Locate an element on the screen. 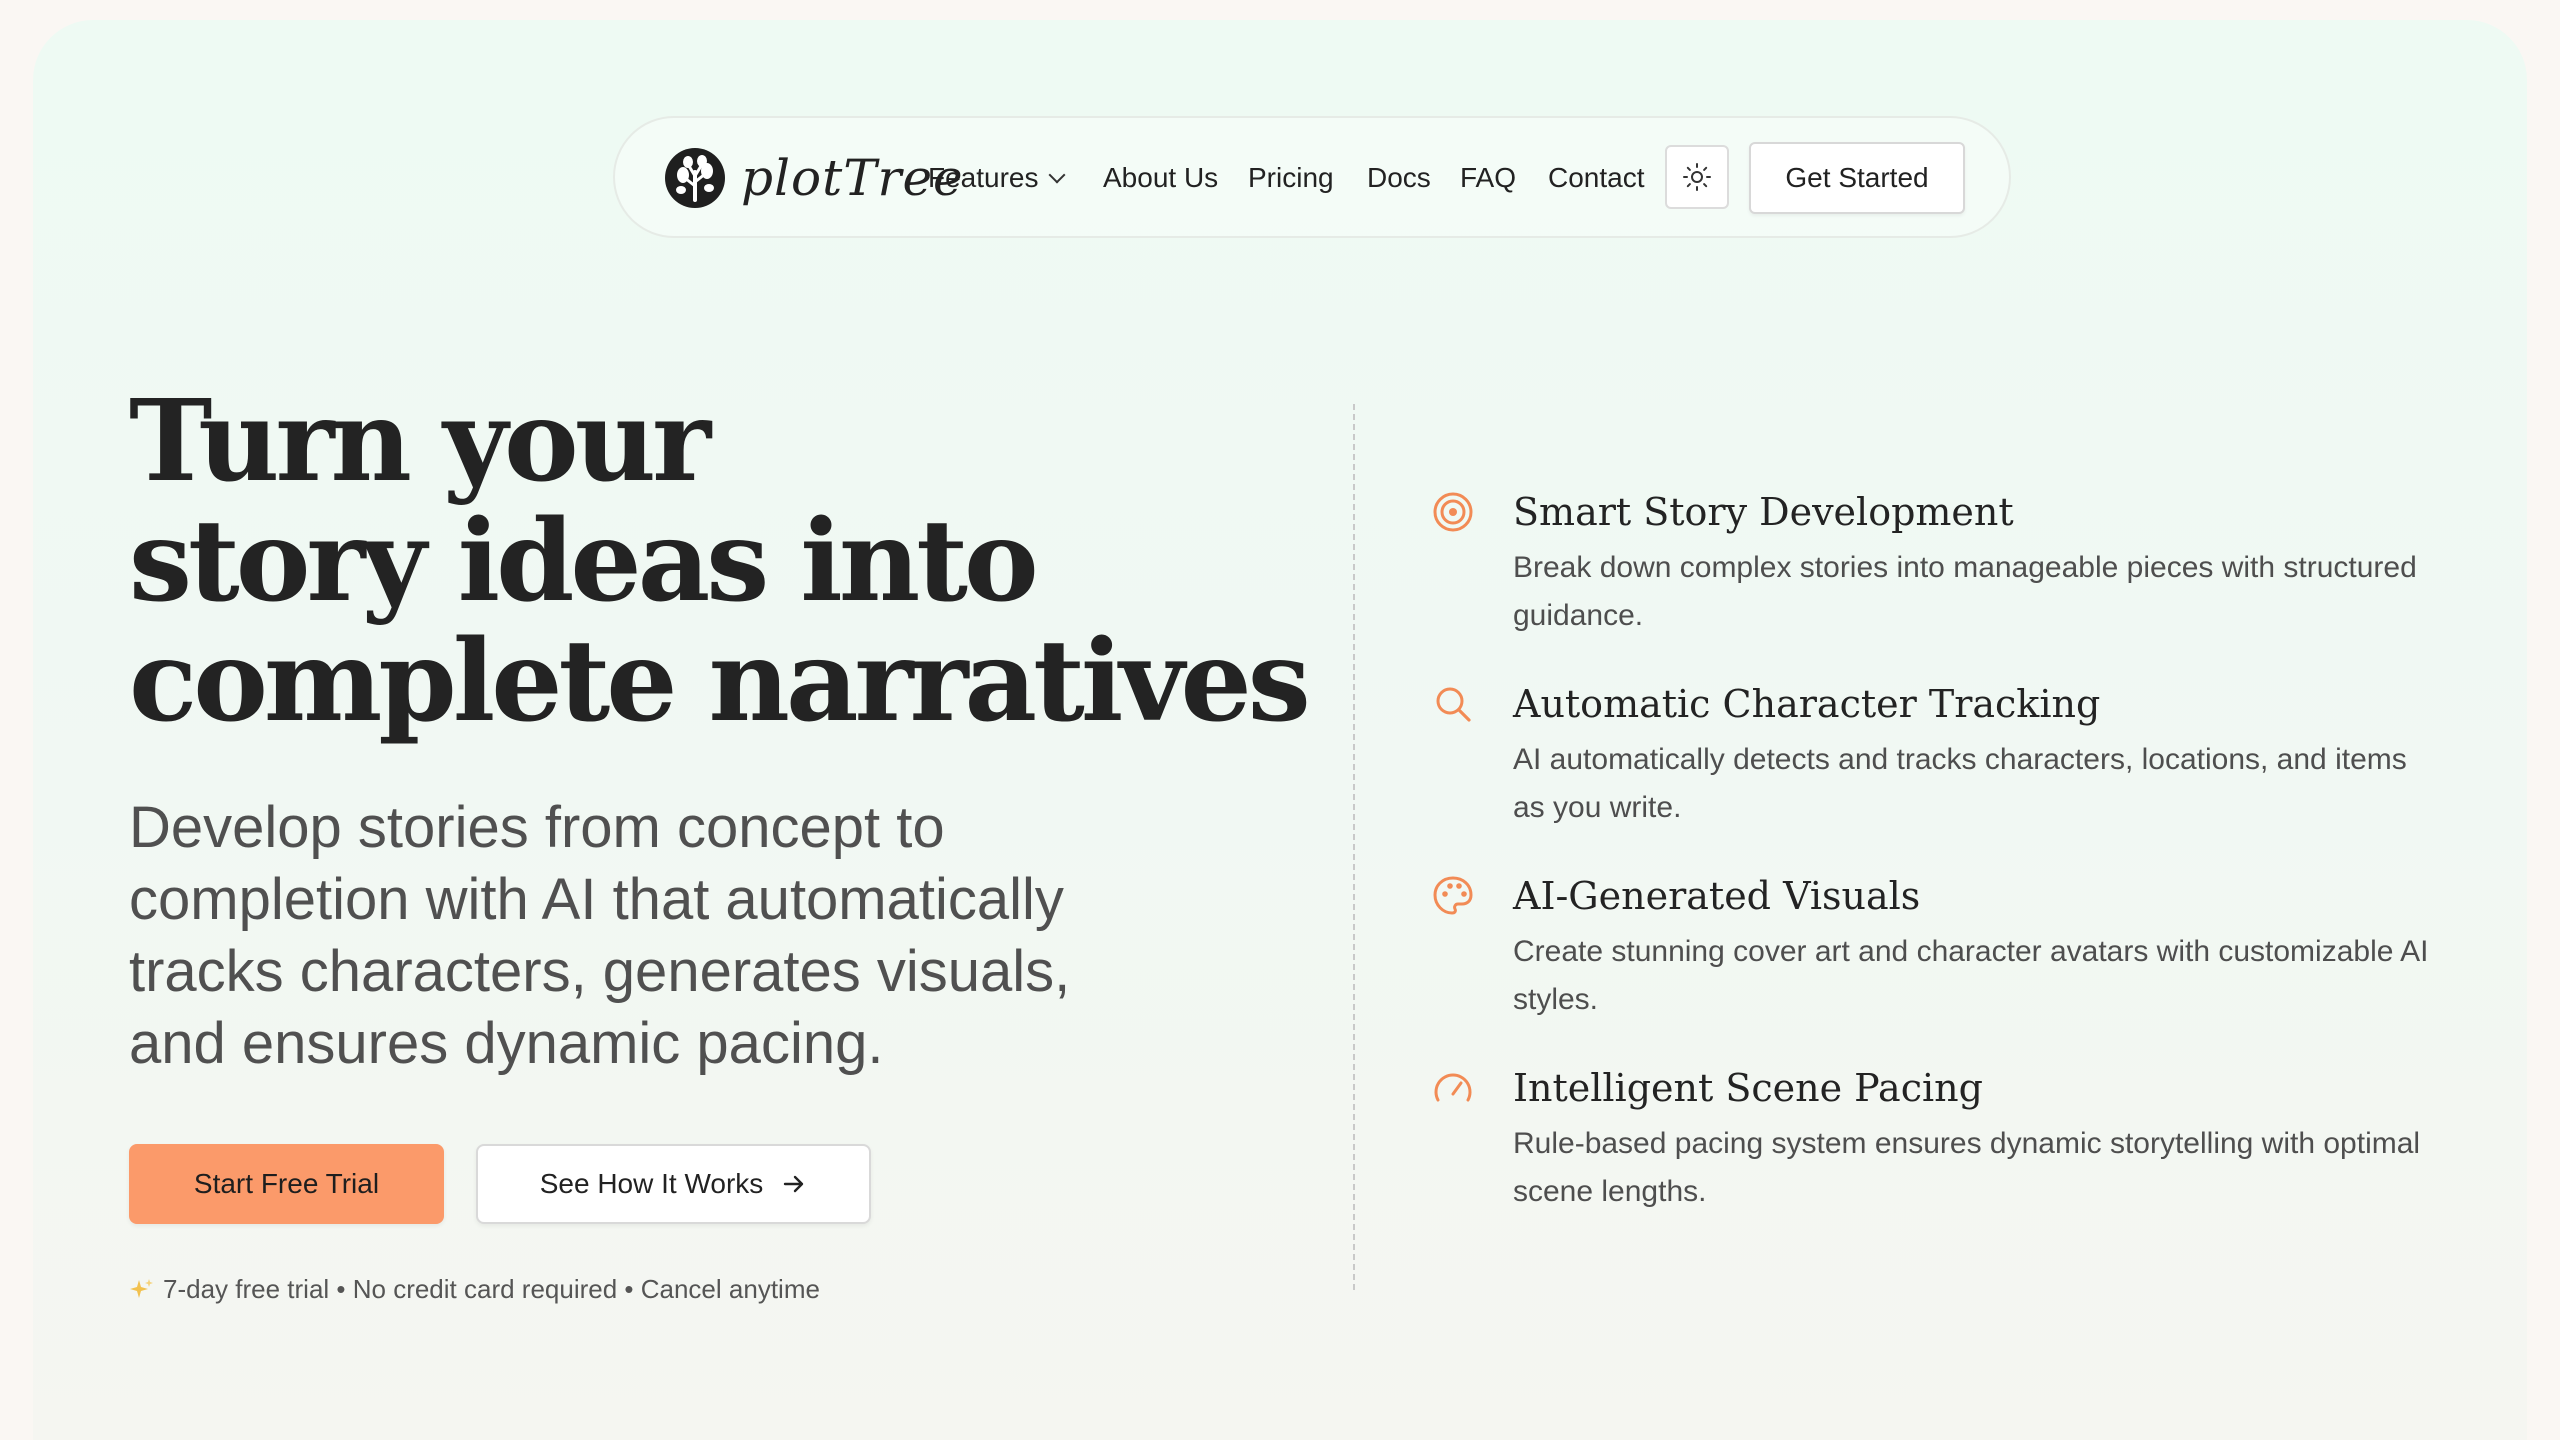 Image resolution: width=2560 pixels, height=1440 pixels. feature-title: Smart Story Development is located at coordinates (1763, 512).